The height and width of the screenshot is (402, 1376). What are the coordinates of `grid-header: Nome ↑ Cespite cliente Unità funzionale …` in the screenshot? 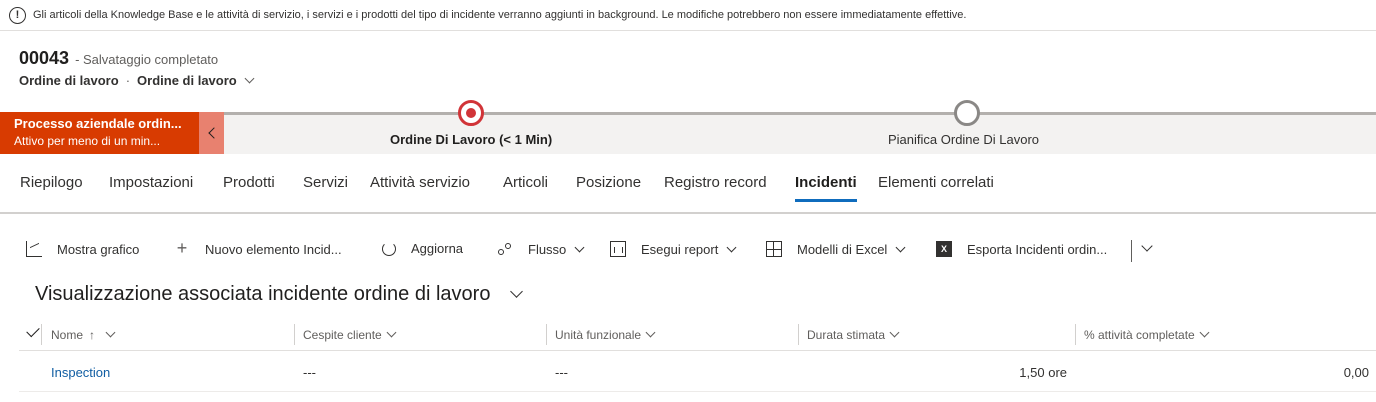 It's located at (697, 334).